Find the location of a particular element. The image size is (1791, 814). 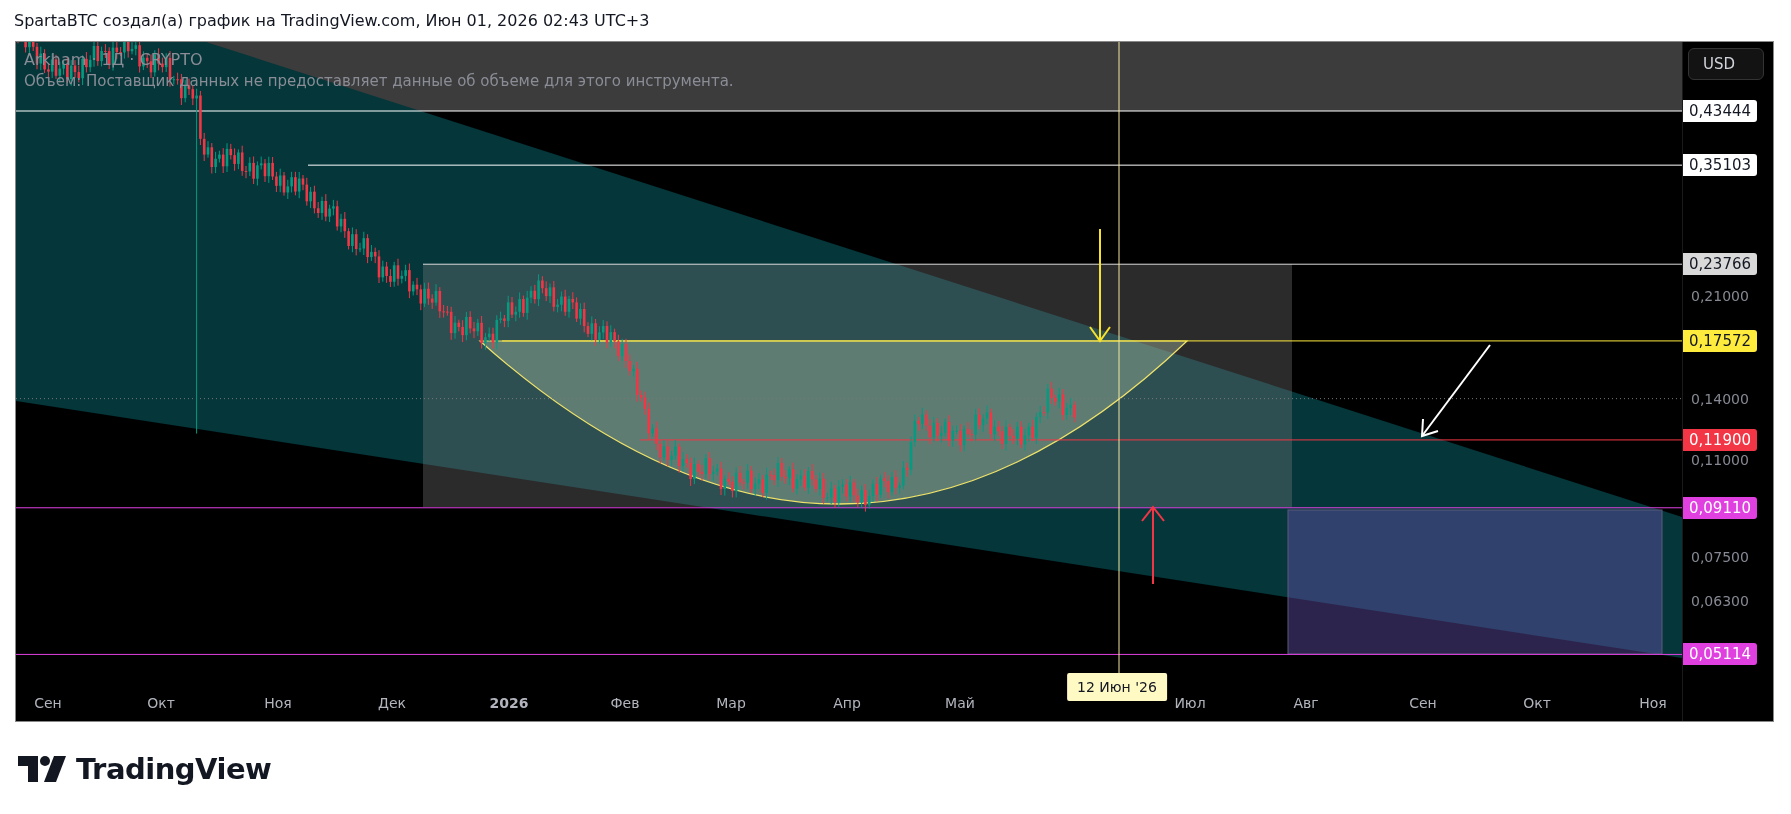

price-tick: 0,06300 is located at coordinates (1720, 601).